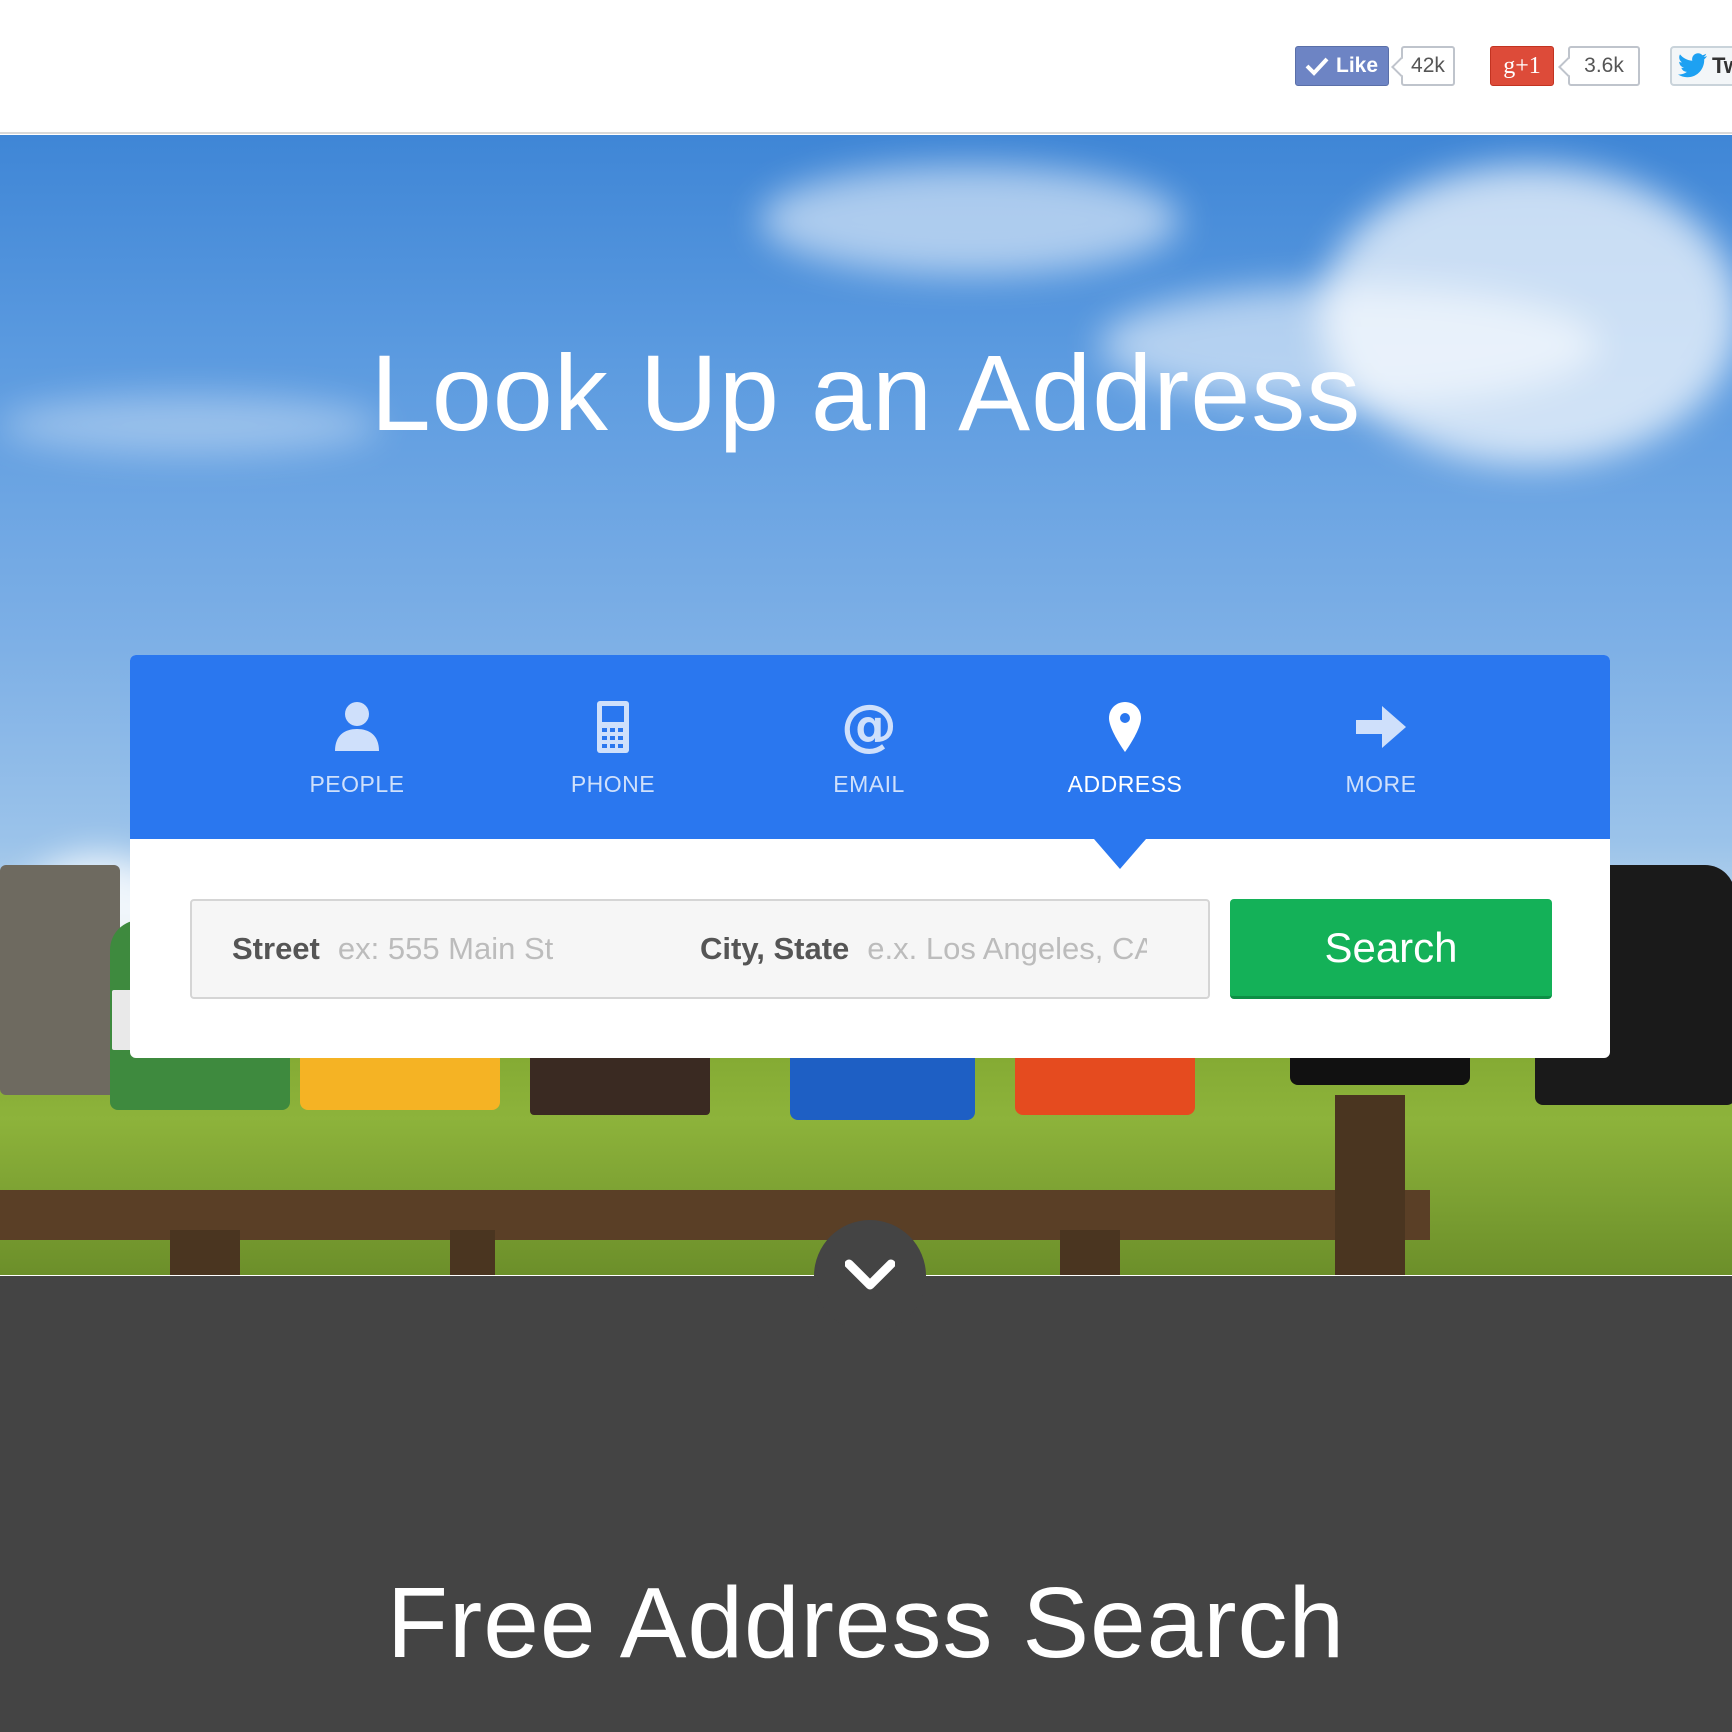  I want to click on scroll-down-button, so click(870, 1276).